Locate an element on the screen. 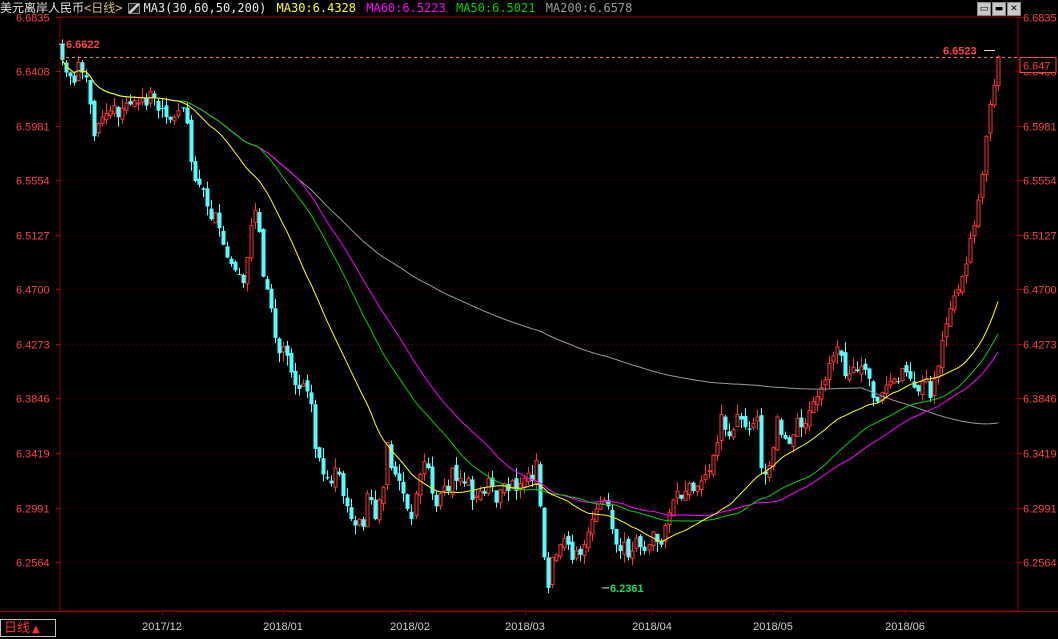 Image resolution: width=1058 pixels, height=639 pixels. y-tick-label-left: 6.5981 is located at coordinates (33, 128).